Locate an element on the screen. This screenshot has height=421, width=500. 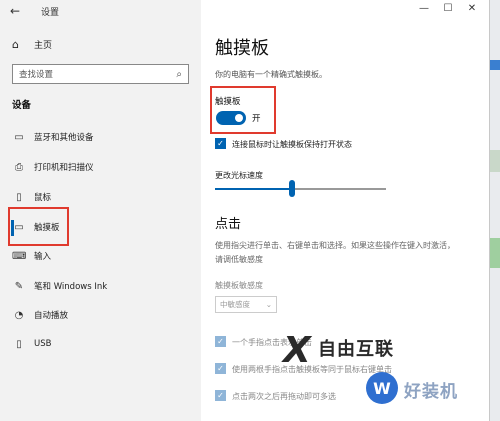
watermark-text: 自由互联 is located at coordinates (356, 349).